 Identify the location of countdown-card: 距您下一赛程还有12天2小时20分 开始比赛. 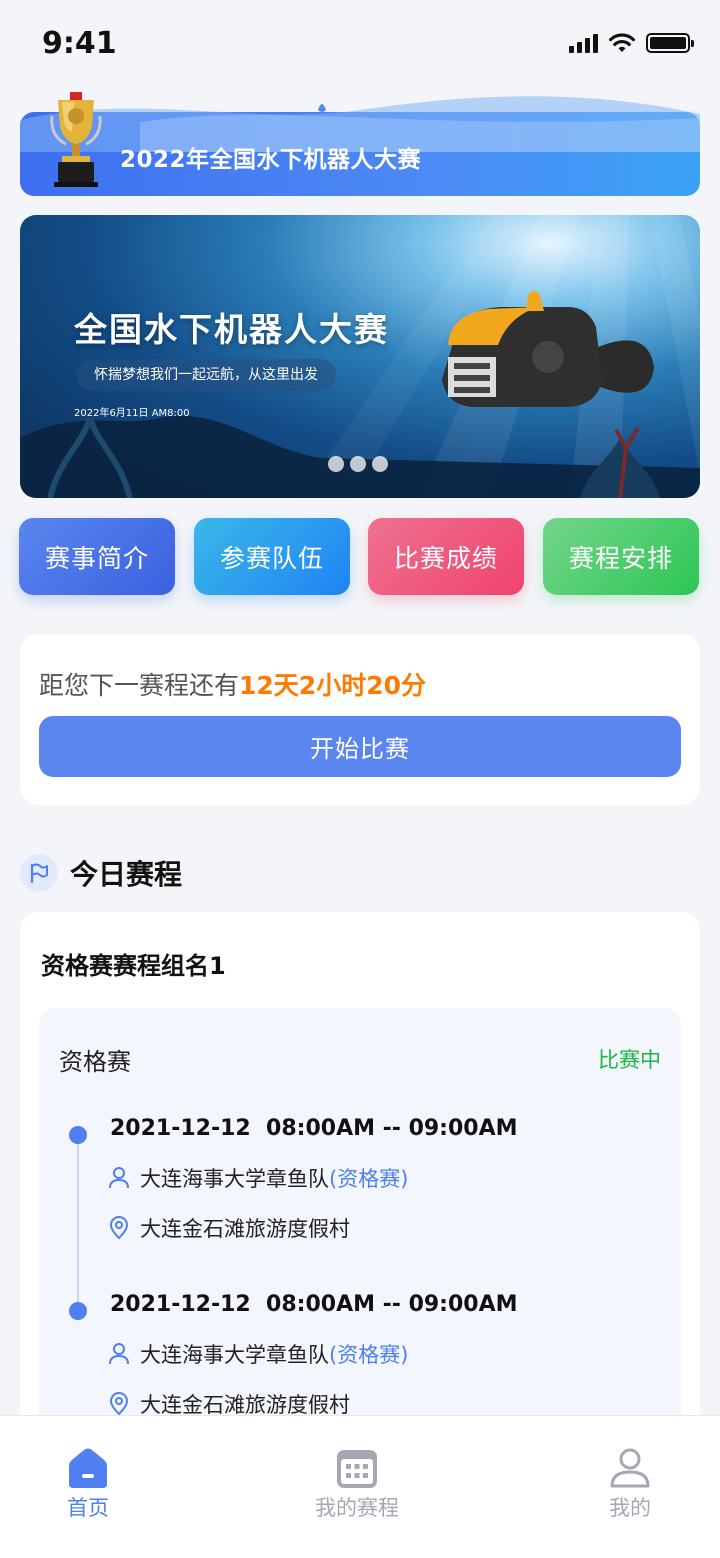
(360, 719).